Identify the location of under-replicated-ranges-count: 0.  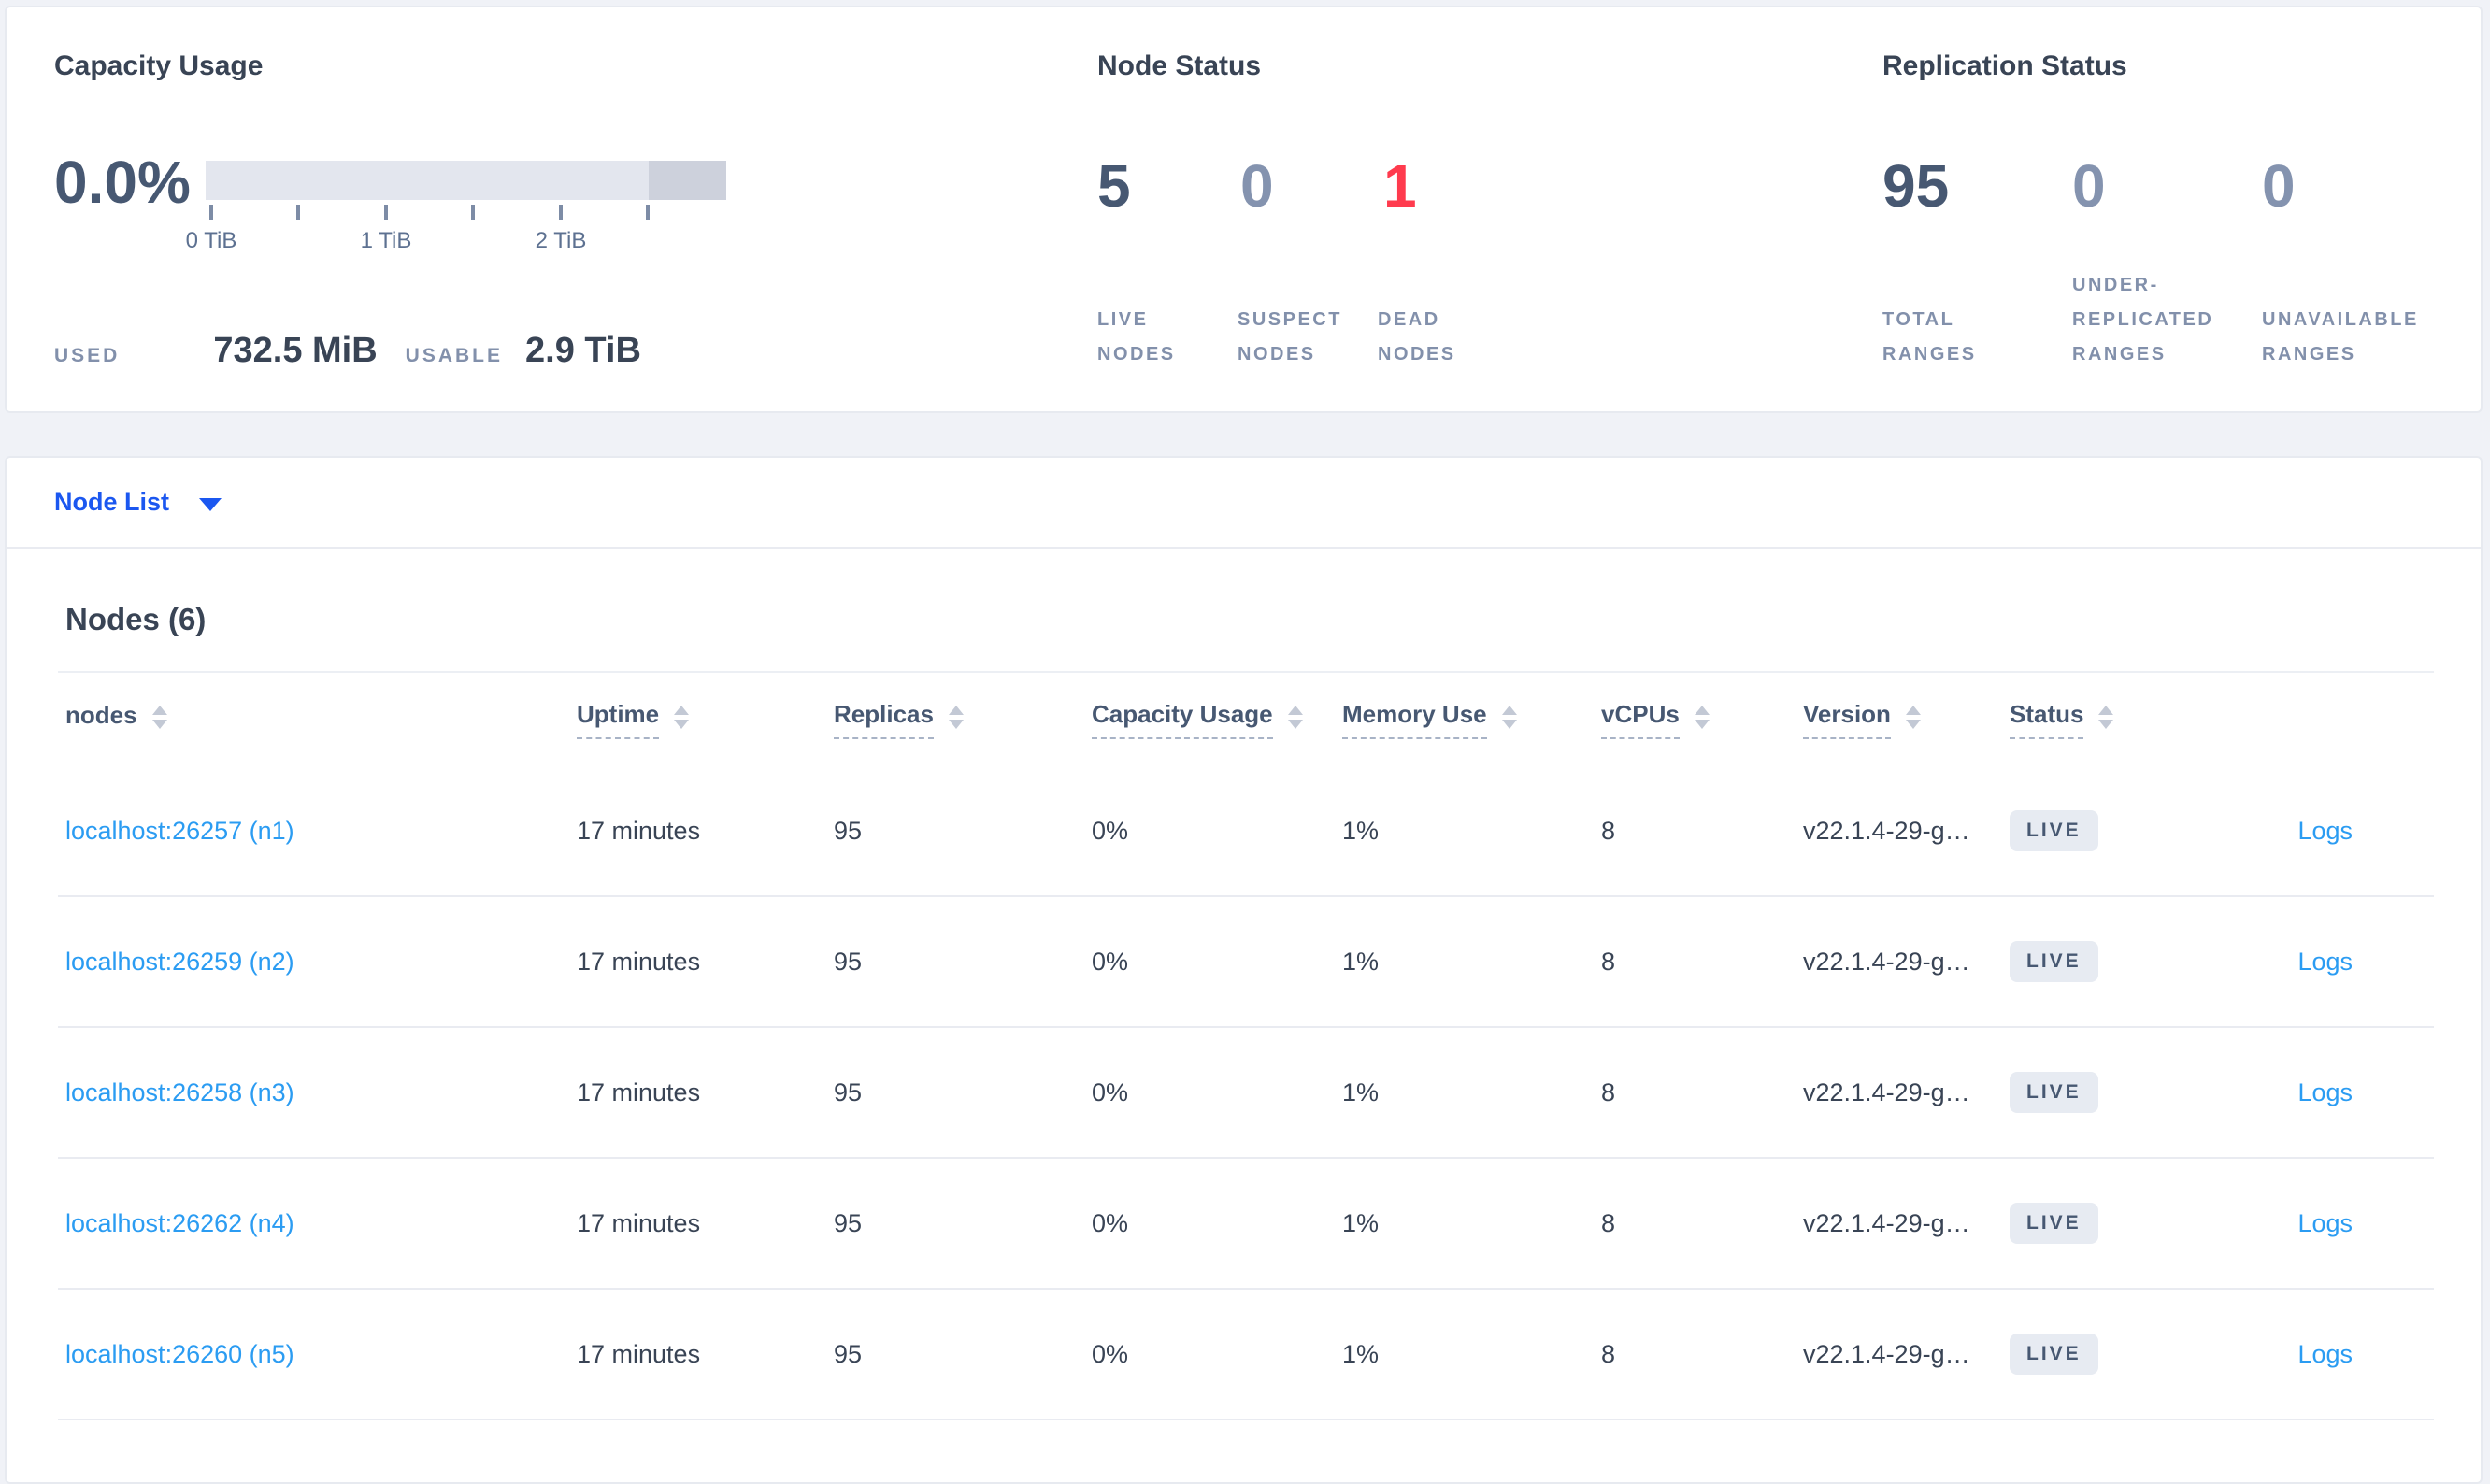
(2089, 186).